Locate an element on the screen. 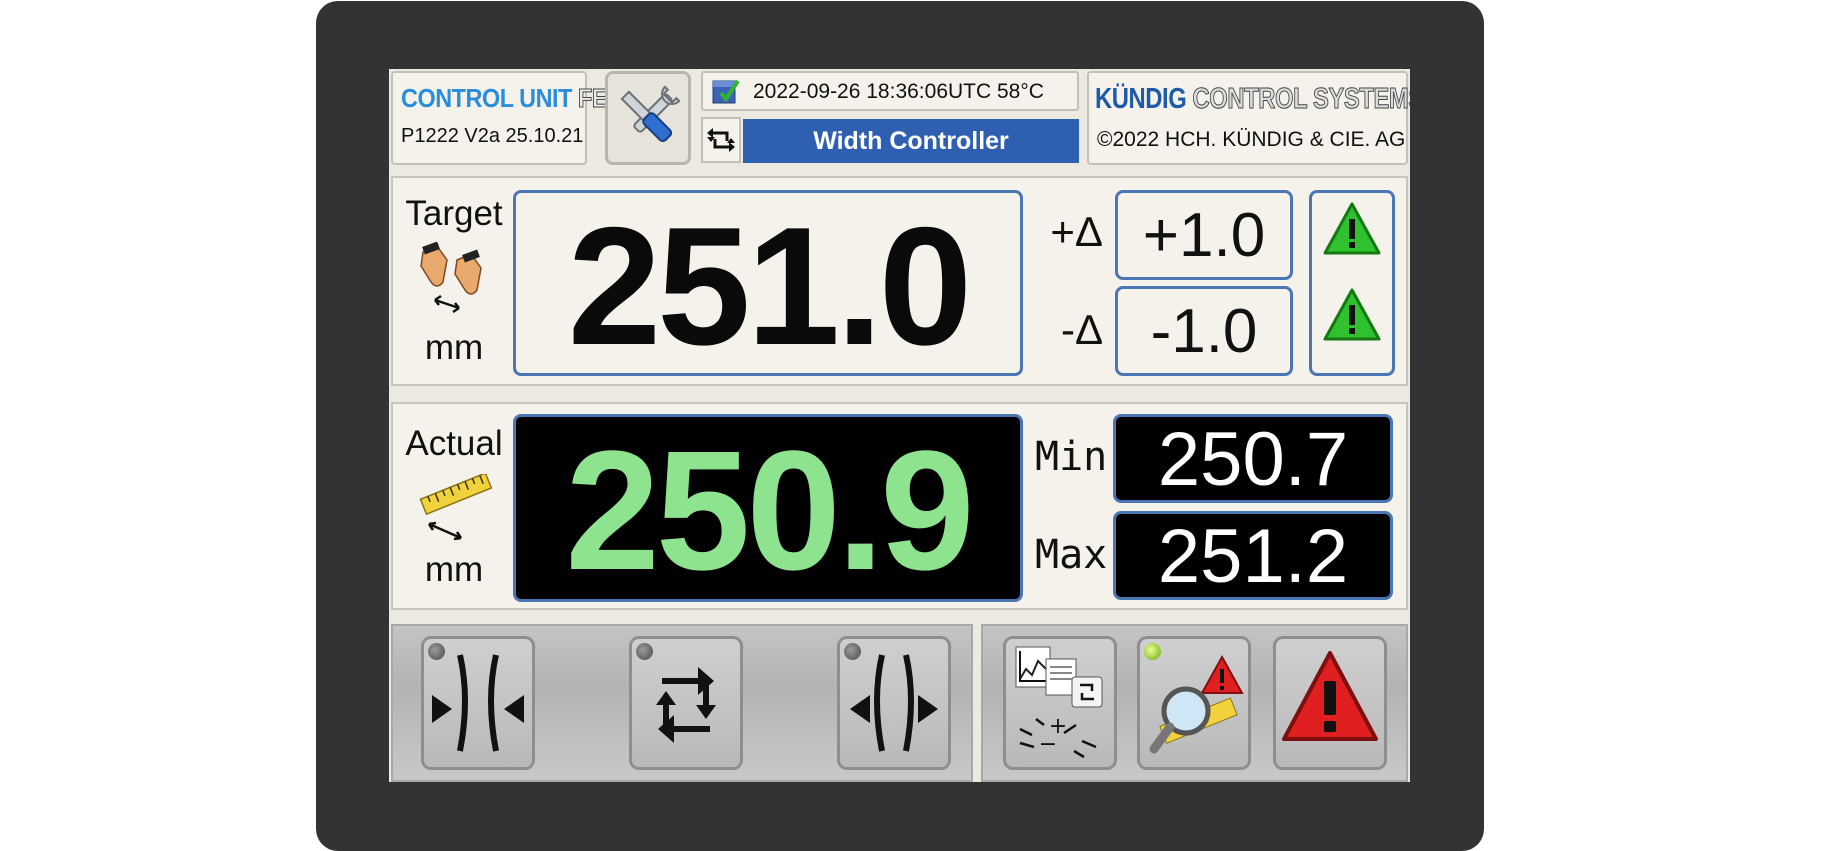  actual-row: Actual mm 250.9 Min 250.7 Max 251.2 is located at coordinates (899, 506).